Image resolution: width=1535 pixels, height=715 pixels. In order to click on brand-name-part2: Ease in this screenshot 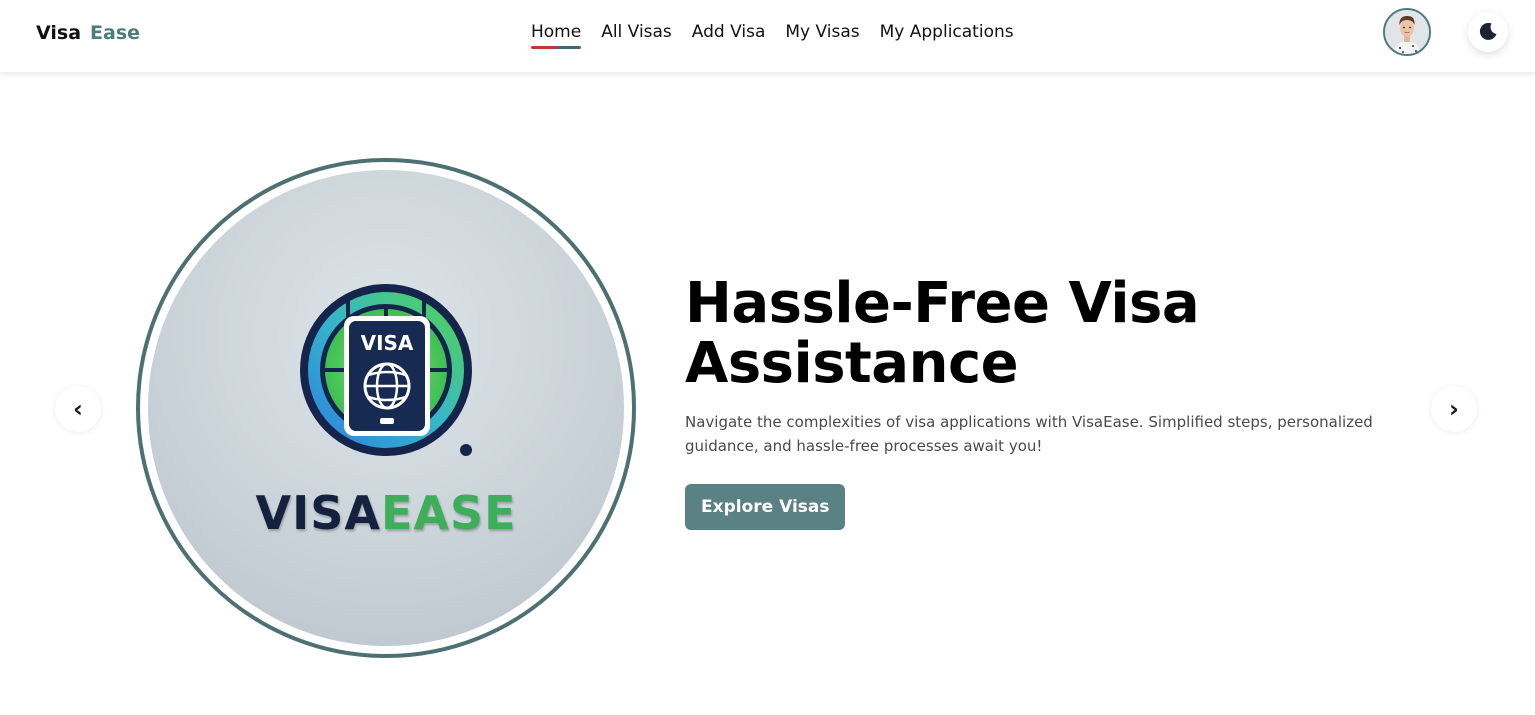, I will do `click(115, 33)`.